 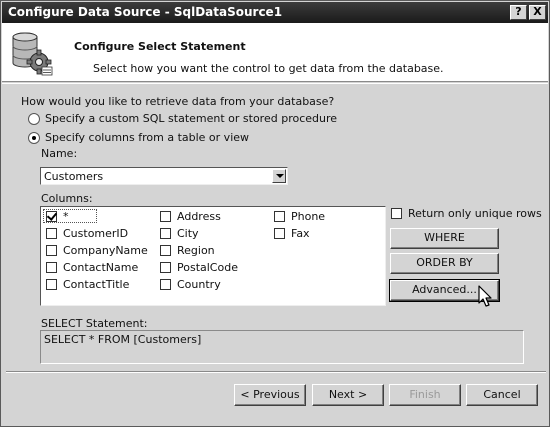 I want to click on header-title: Configure Select Statement, so click(x=160, y=46).